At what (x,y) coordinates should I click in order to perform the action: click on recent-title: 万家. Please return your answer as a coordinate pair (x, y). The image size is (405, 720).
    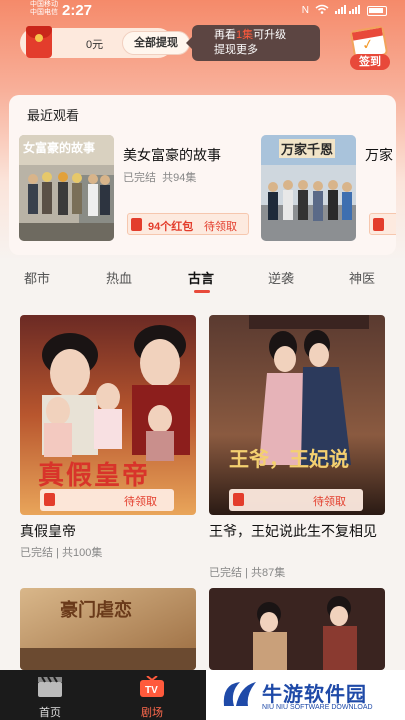
    Looking at the image, I should click on (379, 155).